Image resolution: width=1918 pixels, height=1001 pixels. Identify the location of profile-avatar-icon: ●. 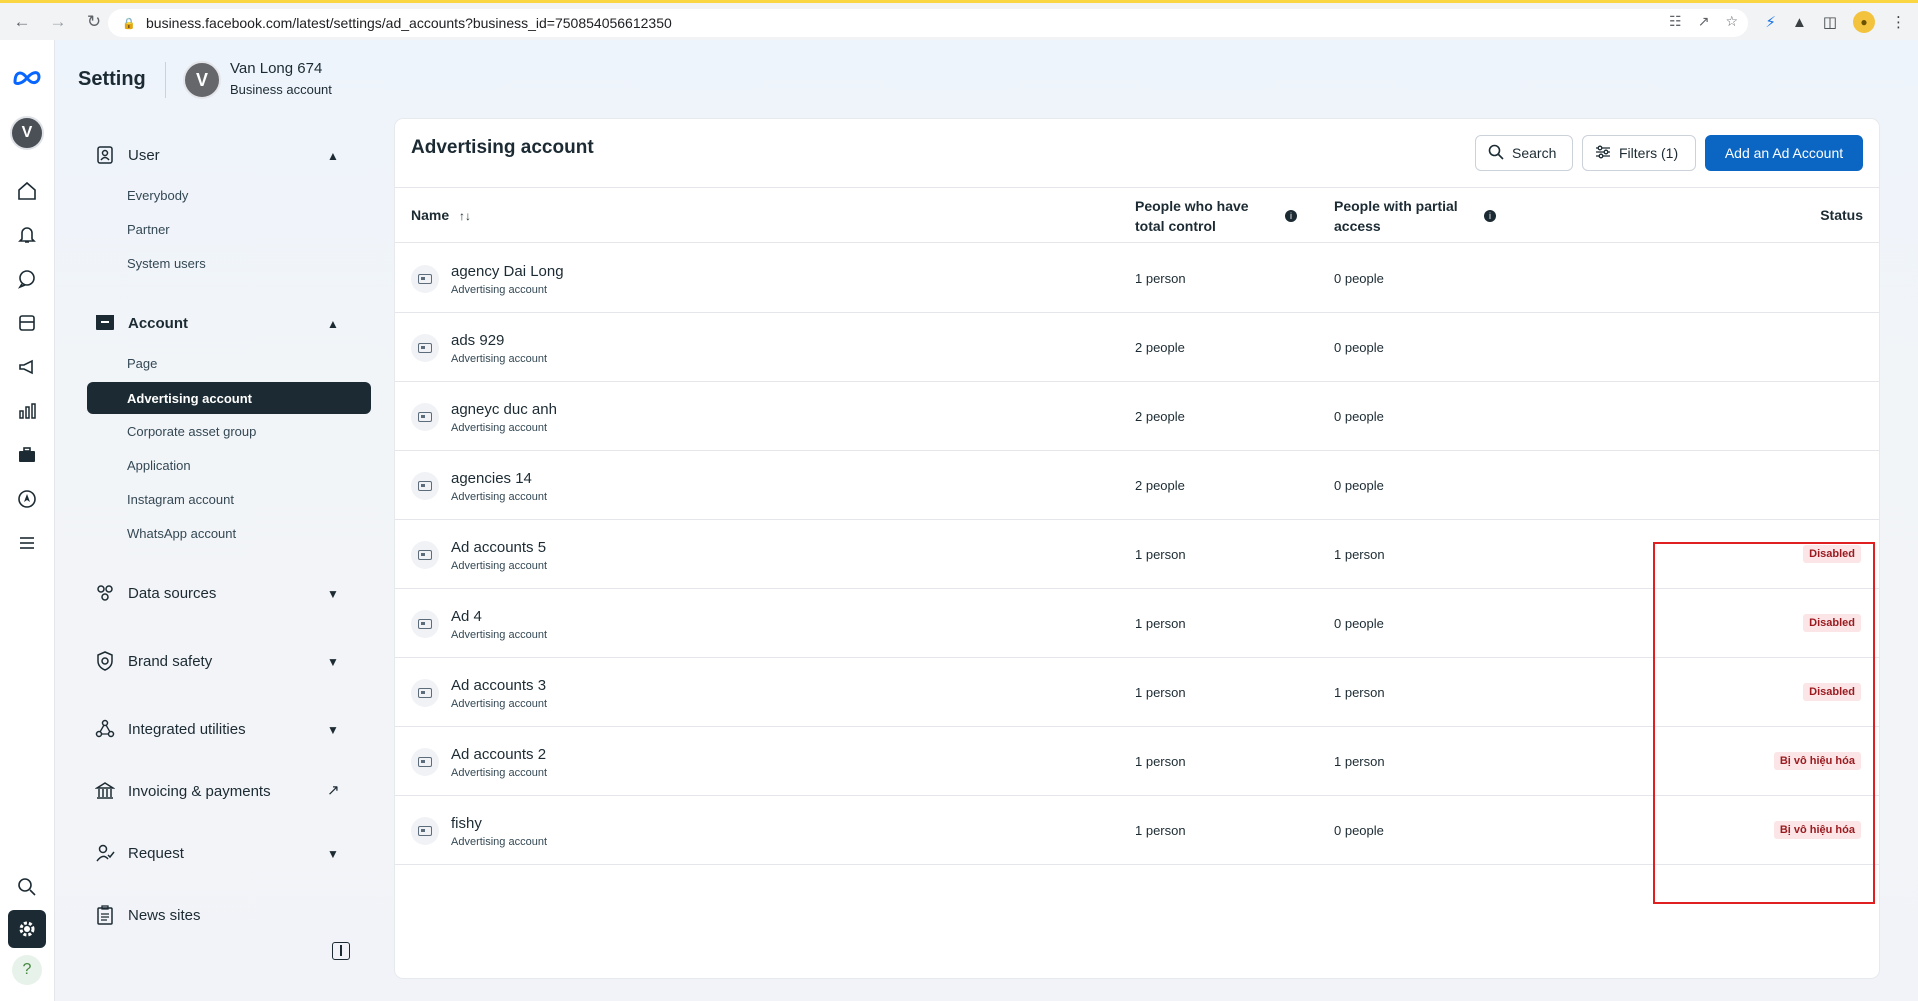
(1864, 22).